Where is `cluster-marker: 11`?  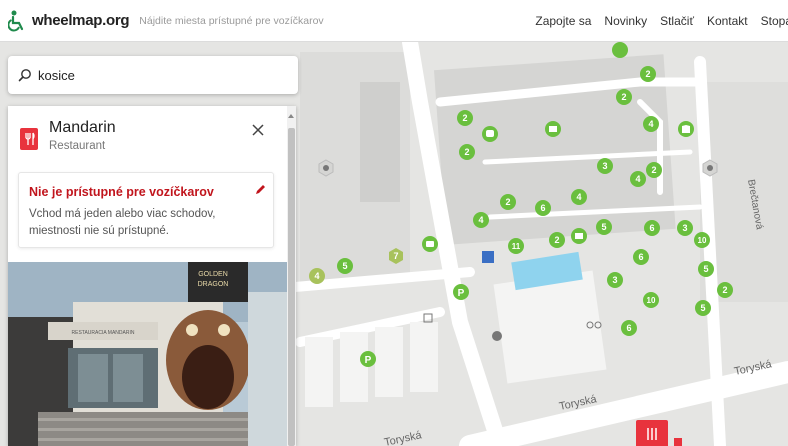
cluster-marker: 11 is located at coordinates (516, 246).